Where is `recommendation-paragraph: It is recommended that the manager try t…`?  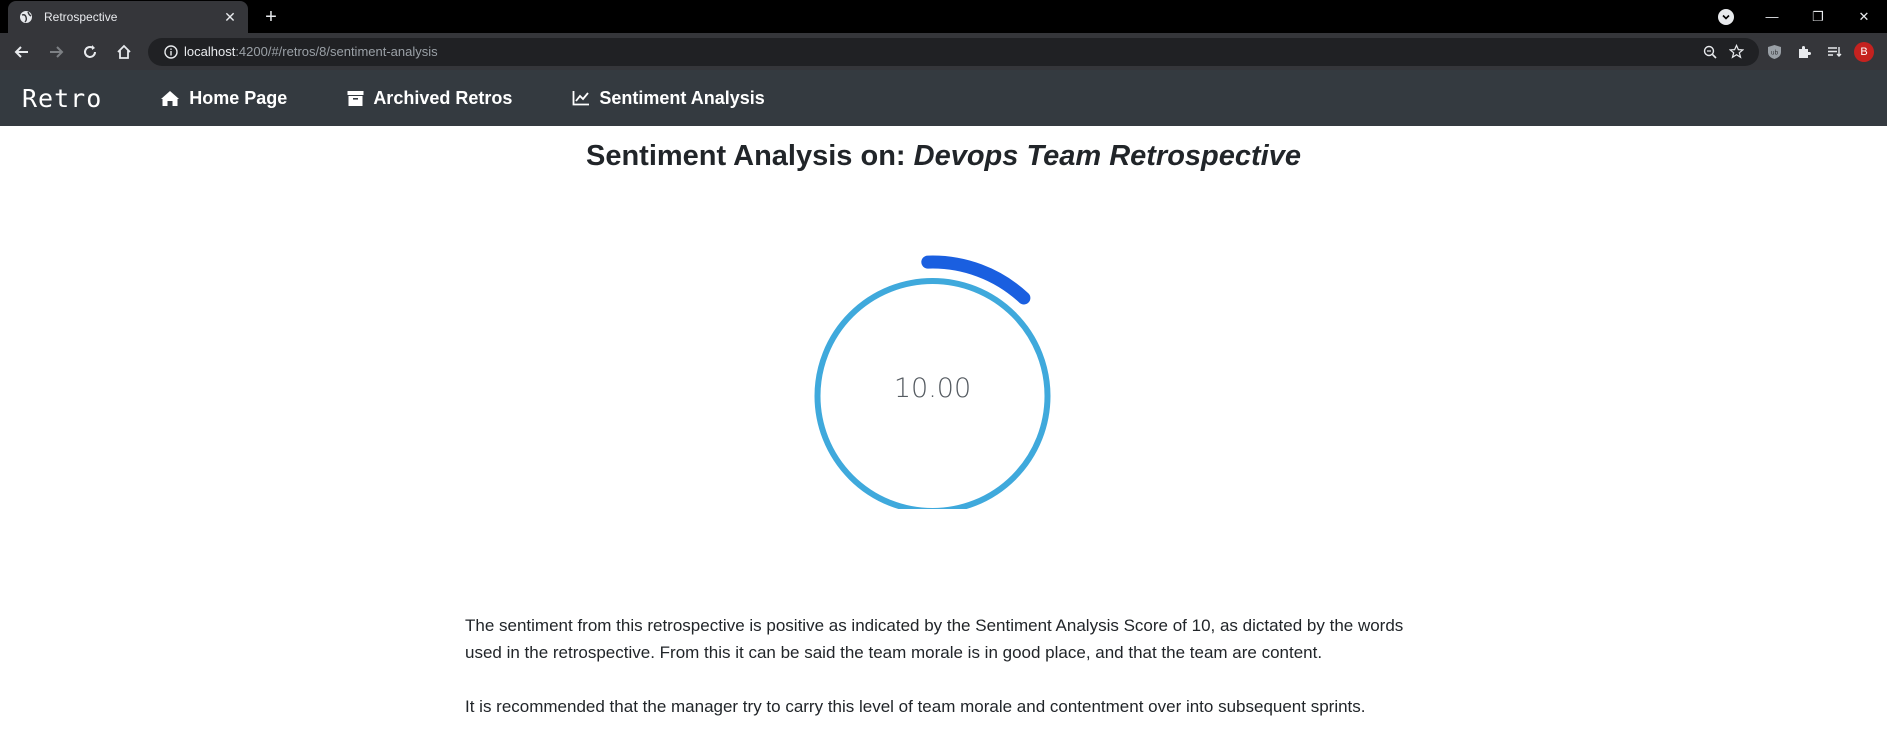
recommendation-paragraph: It is recommended that the manager try t… is located at coordinates (915, 706).